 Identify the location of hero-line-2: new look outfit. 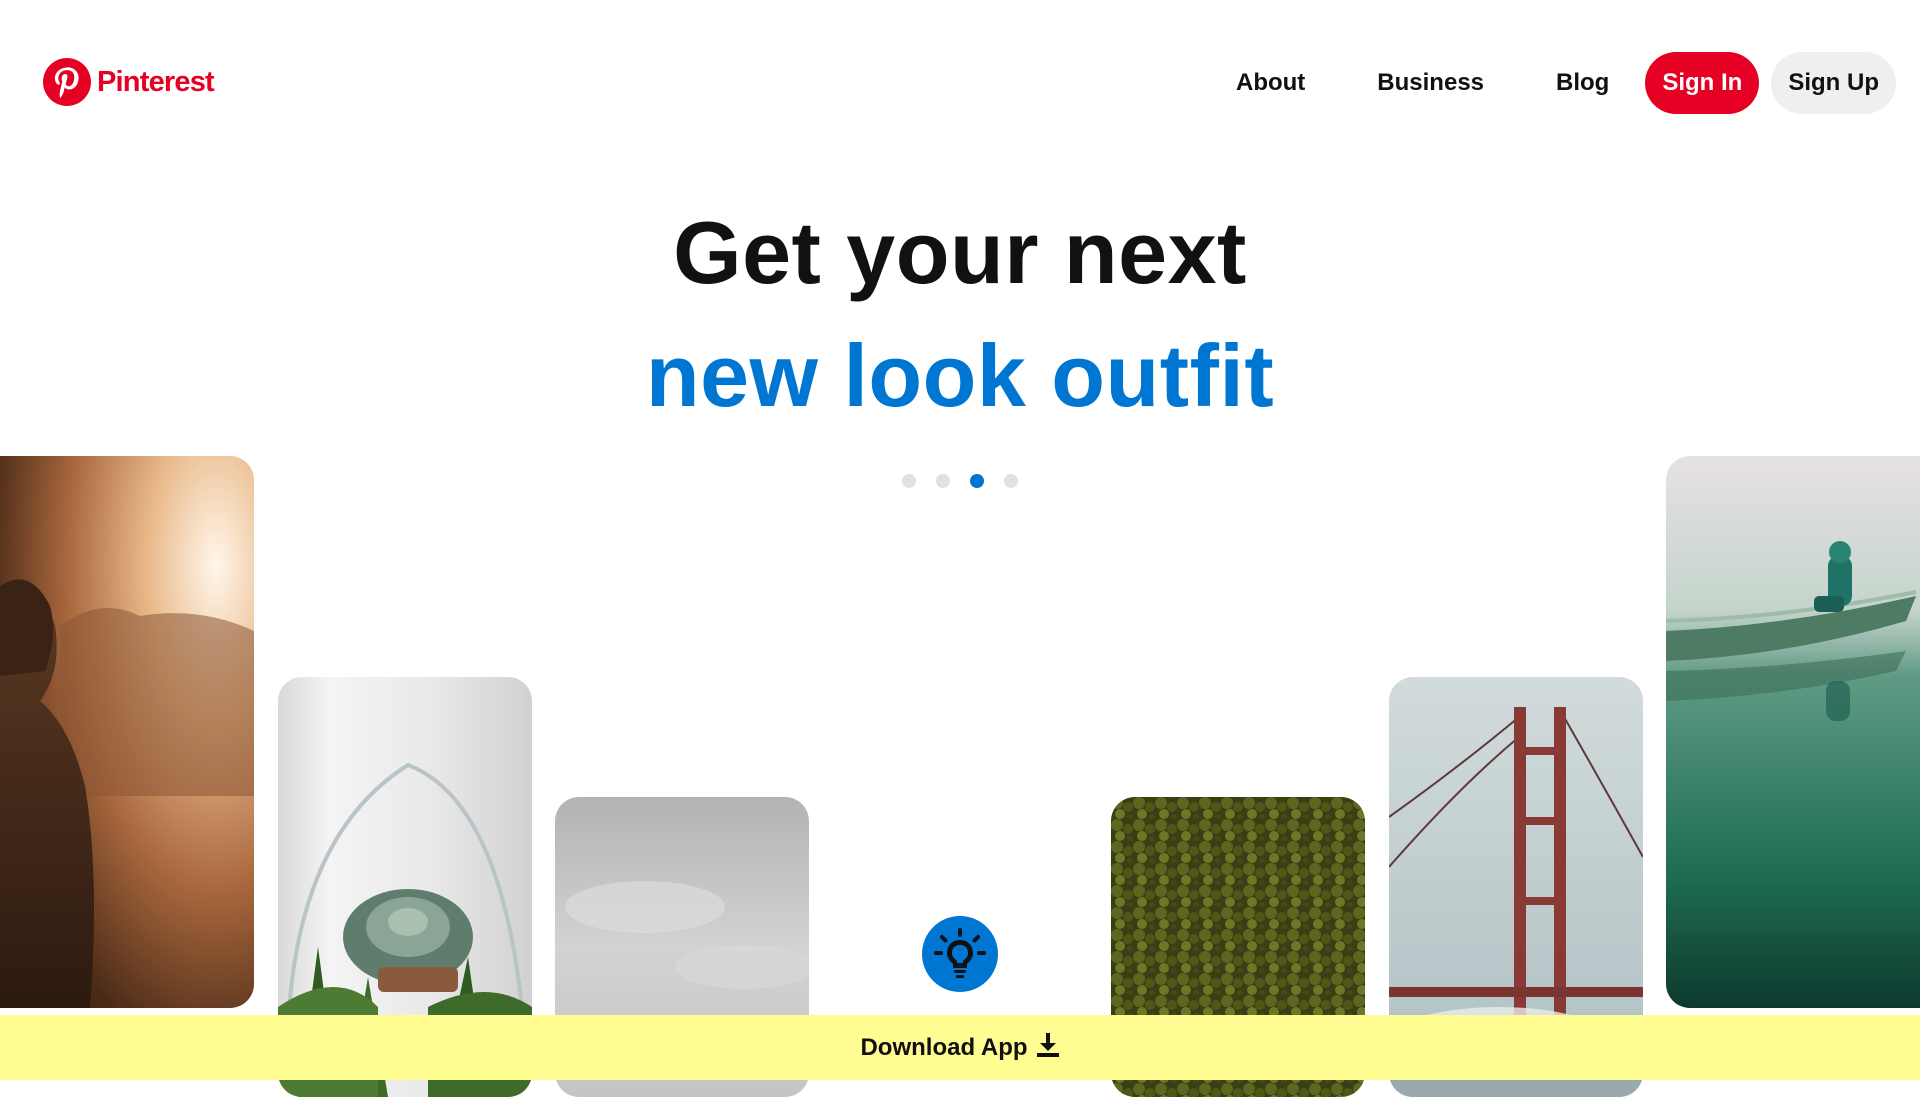
(960, 375).